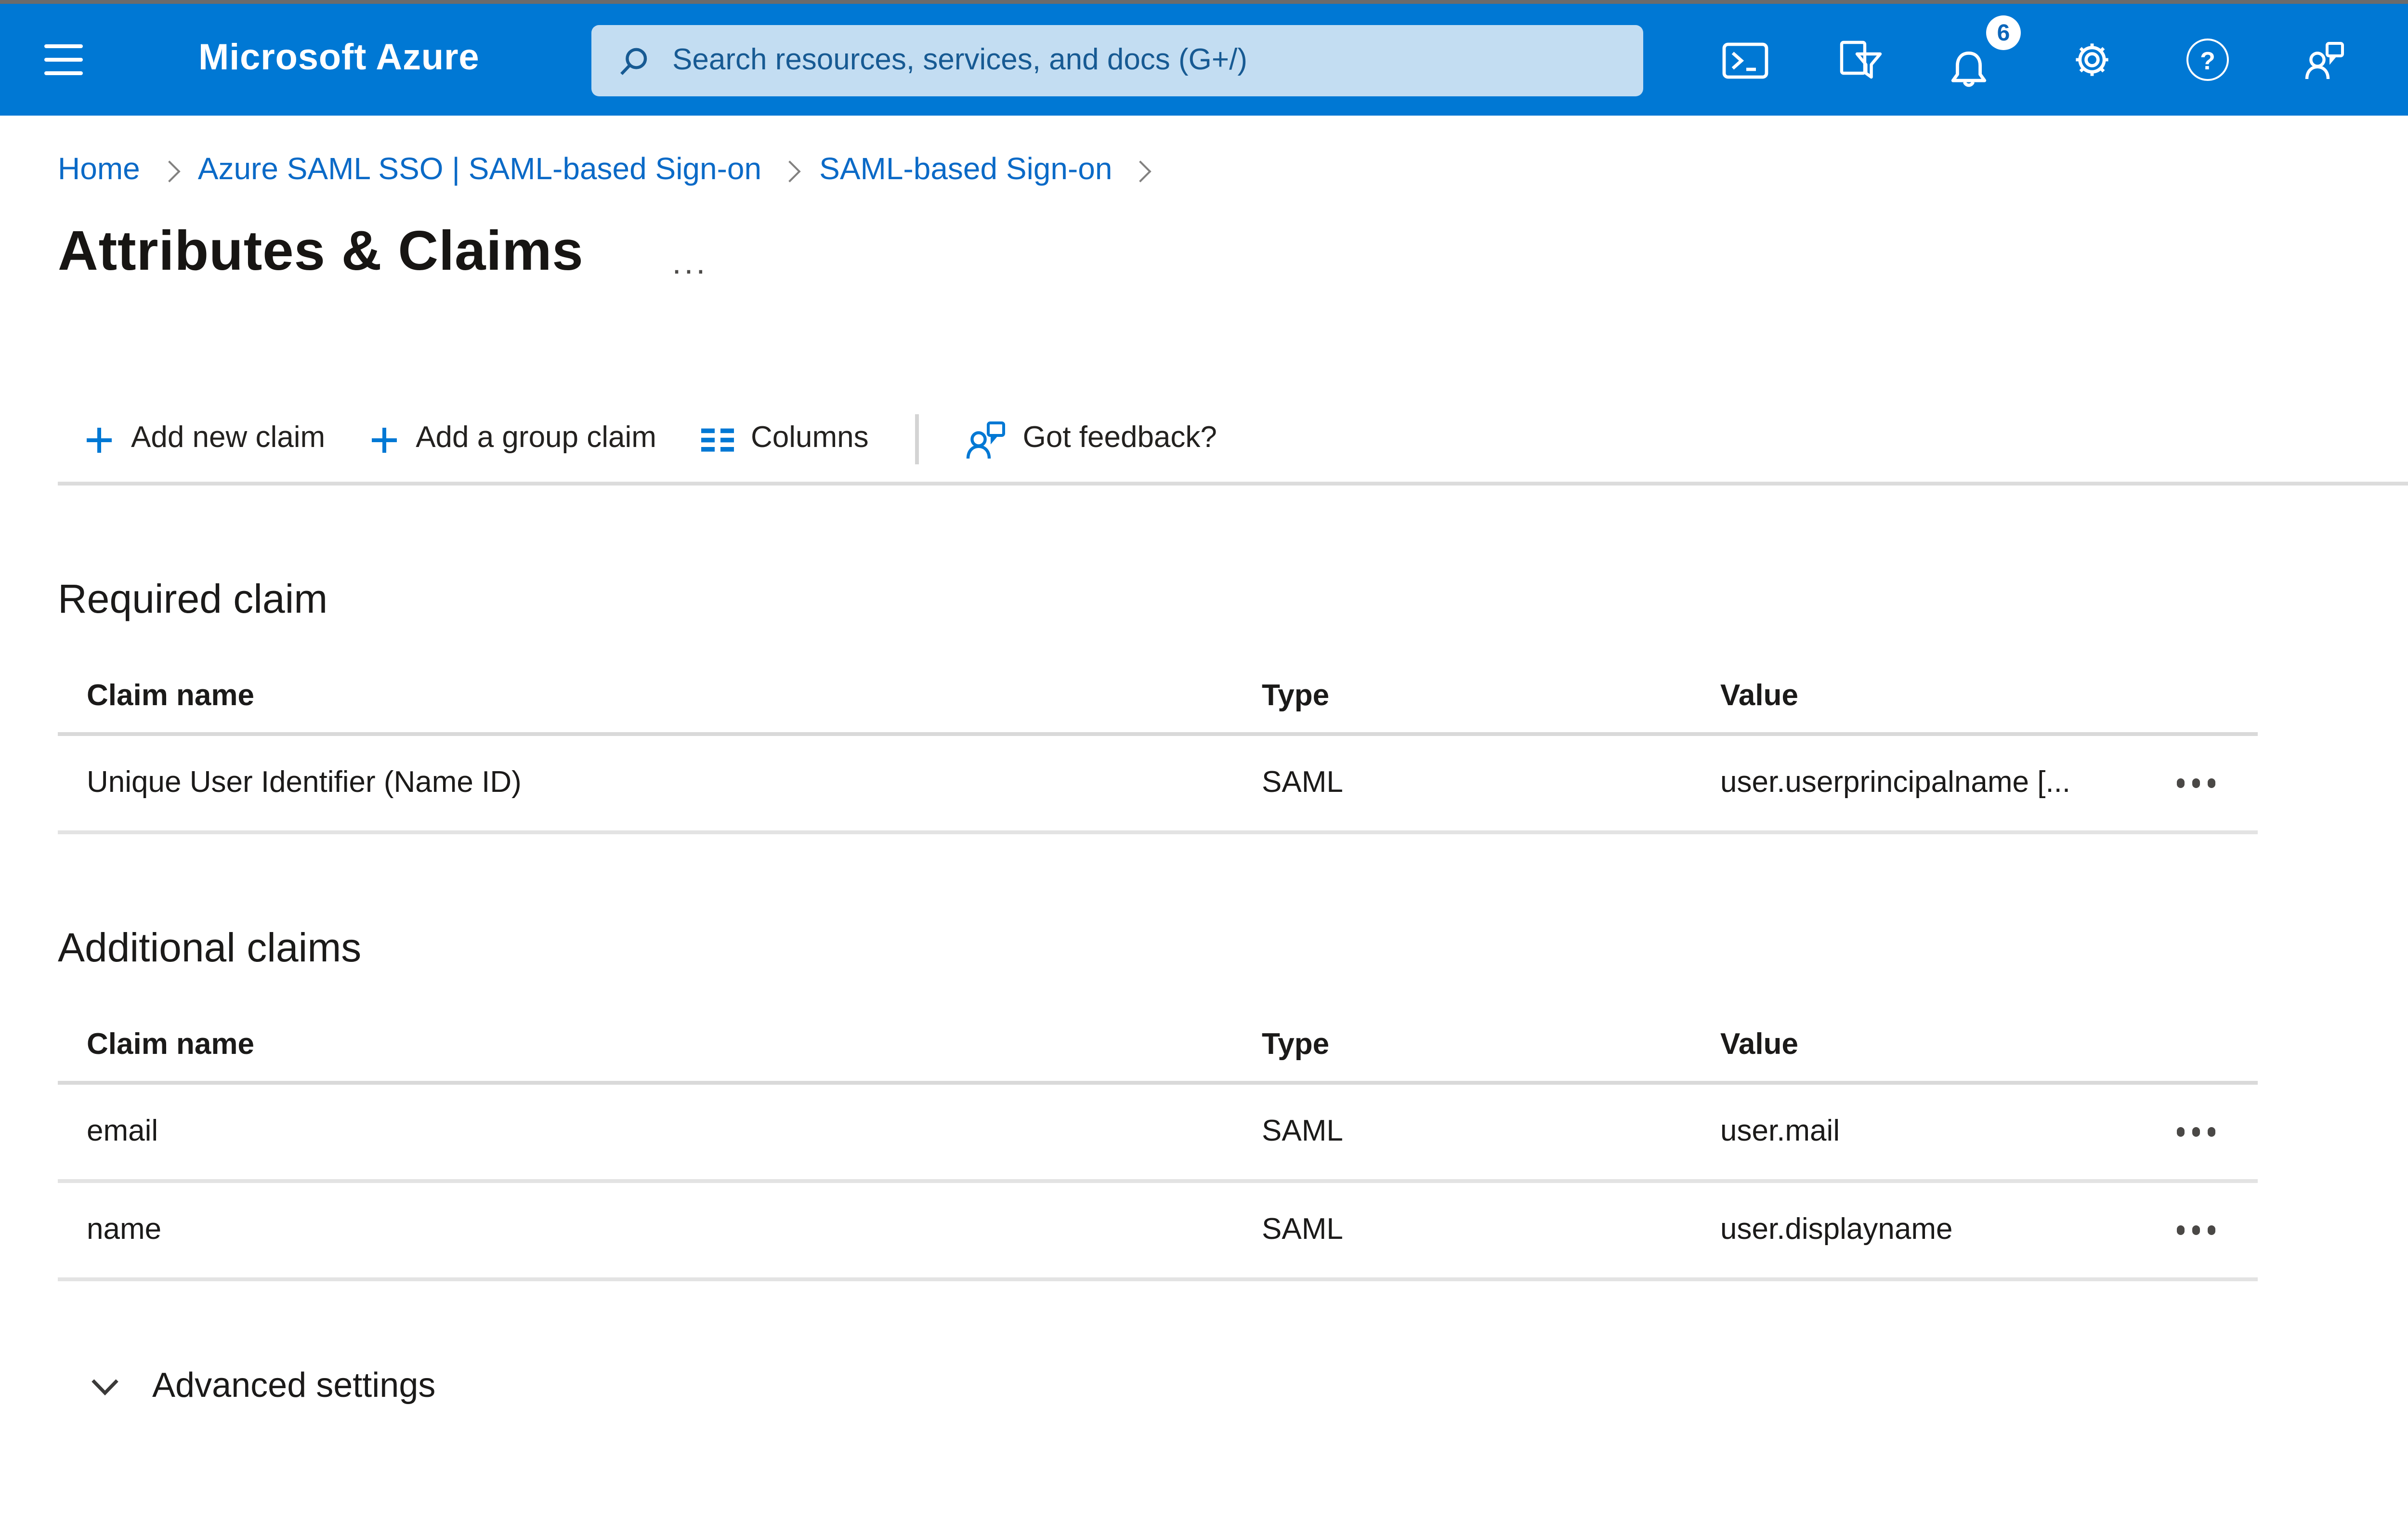  I want to click on claim-name-cell: name, so click(124, 1229).